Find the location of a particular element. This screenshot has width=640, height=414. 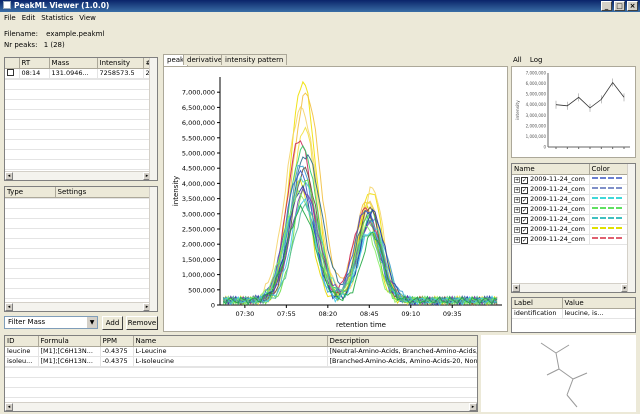

ident-hscrollbar: ◂ ▸ is located at coordinates (241, 406).